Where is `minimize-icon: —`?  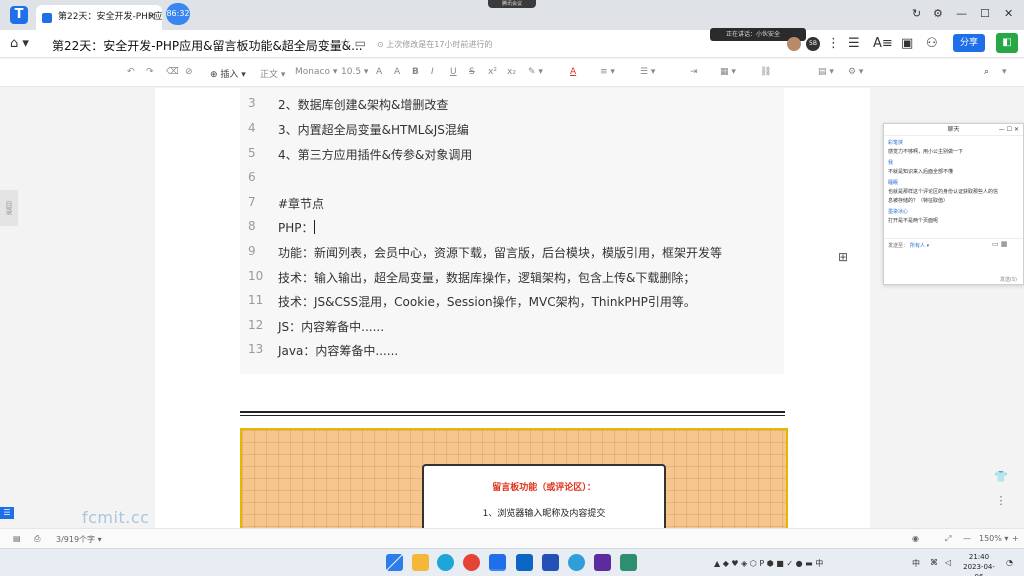 minimize-icon: — is located at coordinates (961, 13).